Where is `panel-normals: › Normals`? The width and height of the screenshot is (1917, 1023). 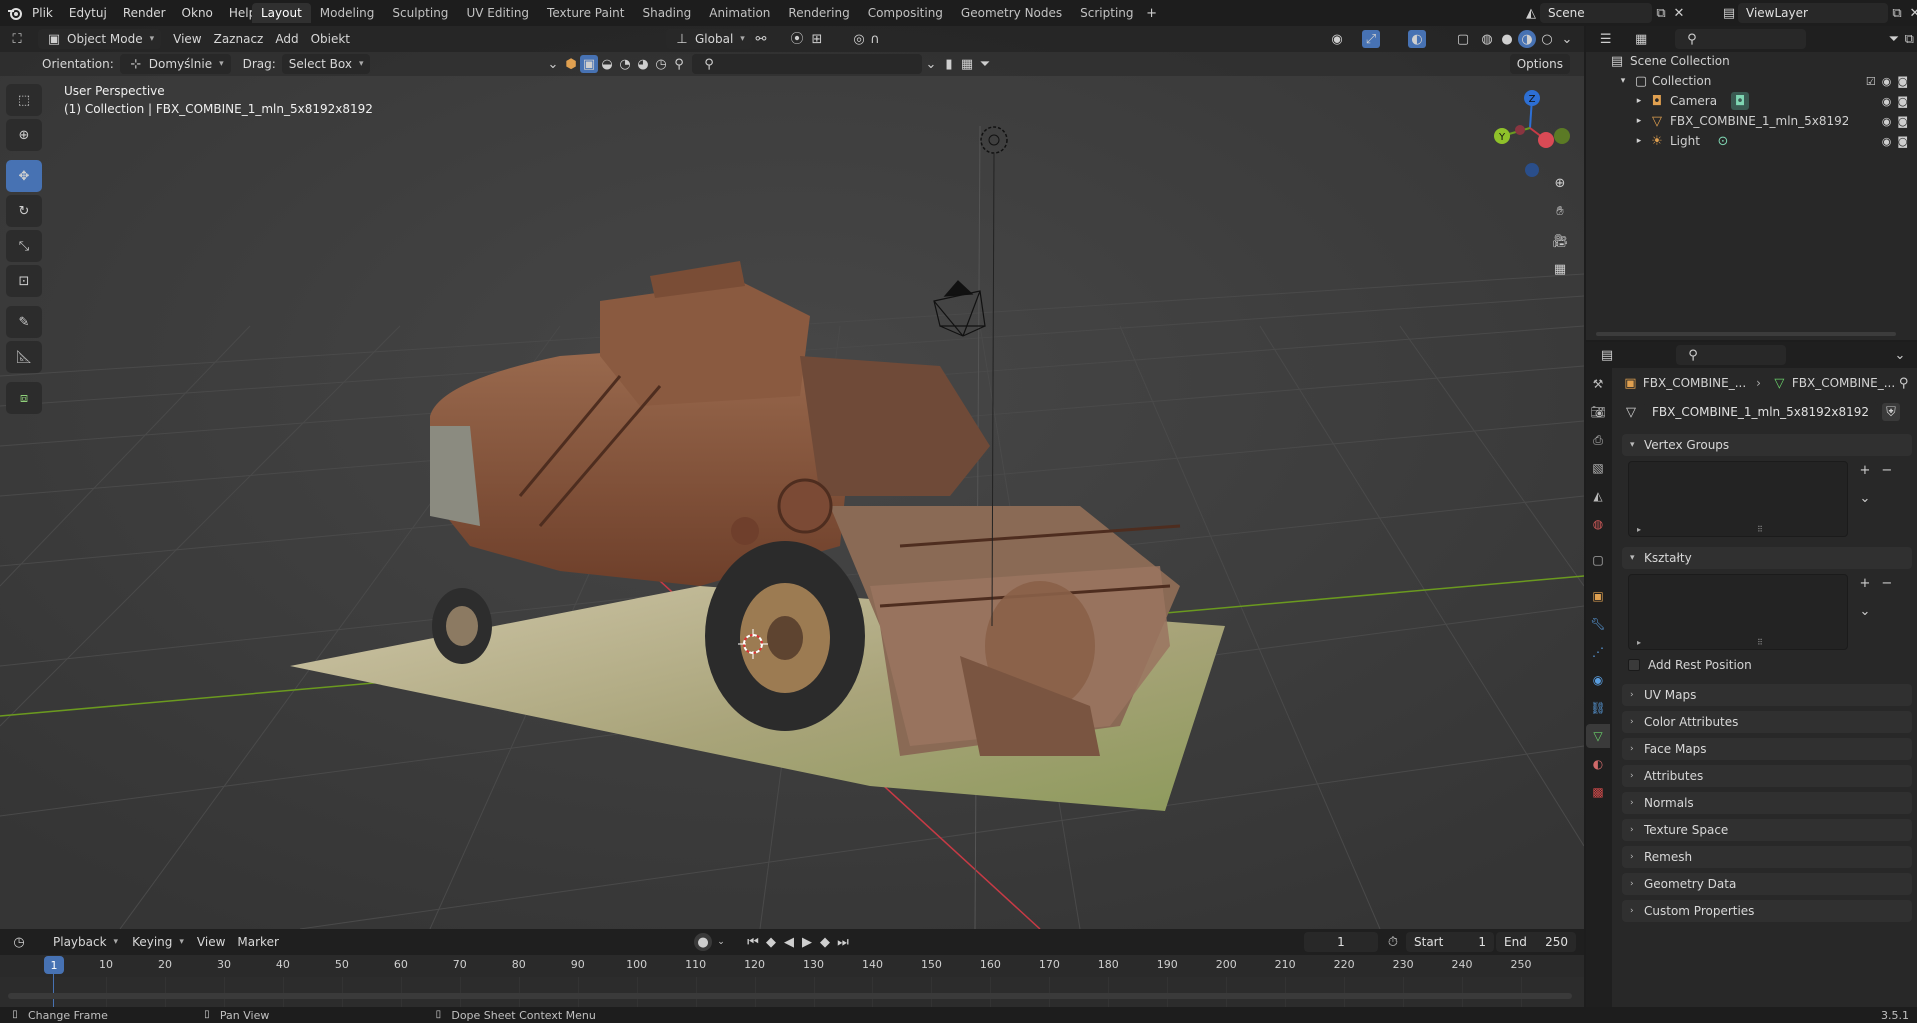
panel-normals: › Normals is located at coordinates (1767, 803).